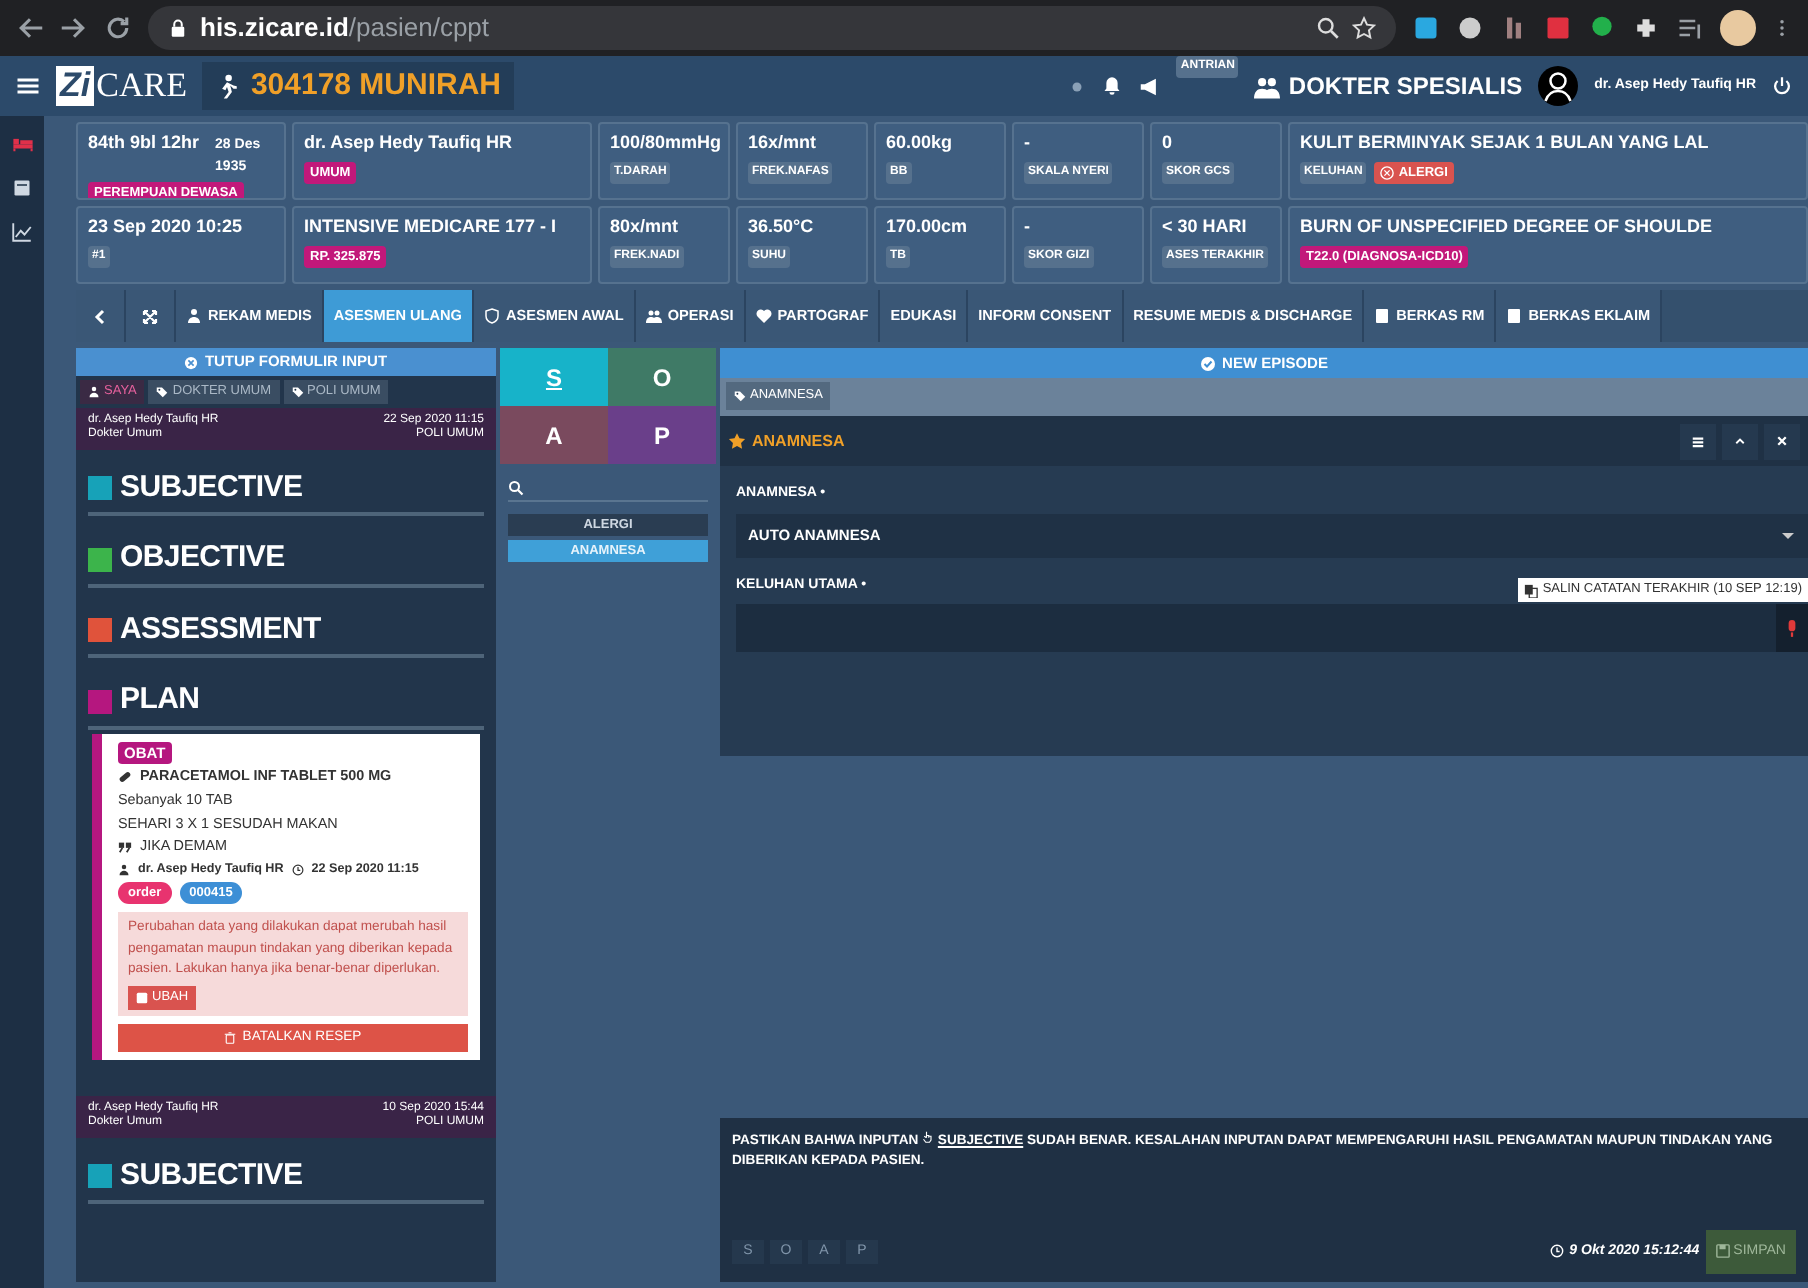  I want to click on cancel-circle-icon, so click(1387, 172).